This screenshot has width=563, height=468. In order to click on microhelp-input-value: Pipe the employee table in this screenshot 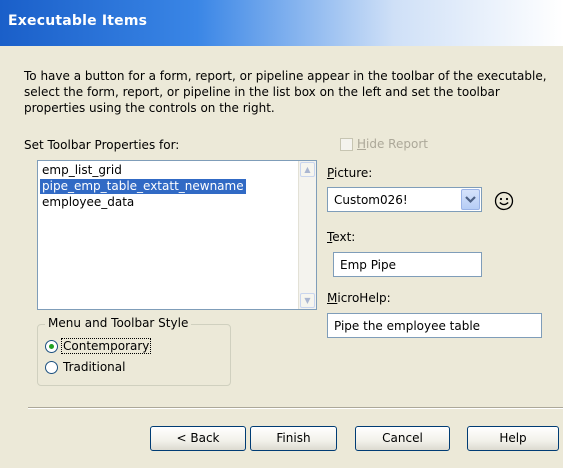, I will do `click(407, 326)`.